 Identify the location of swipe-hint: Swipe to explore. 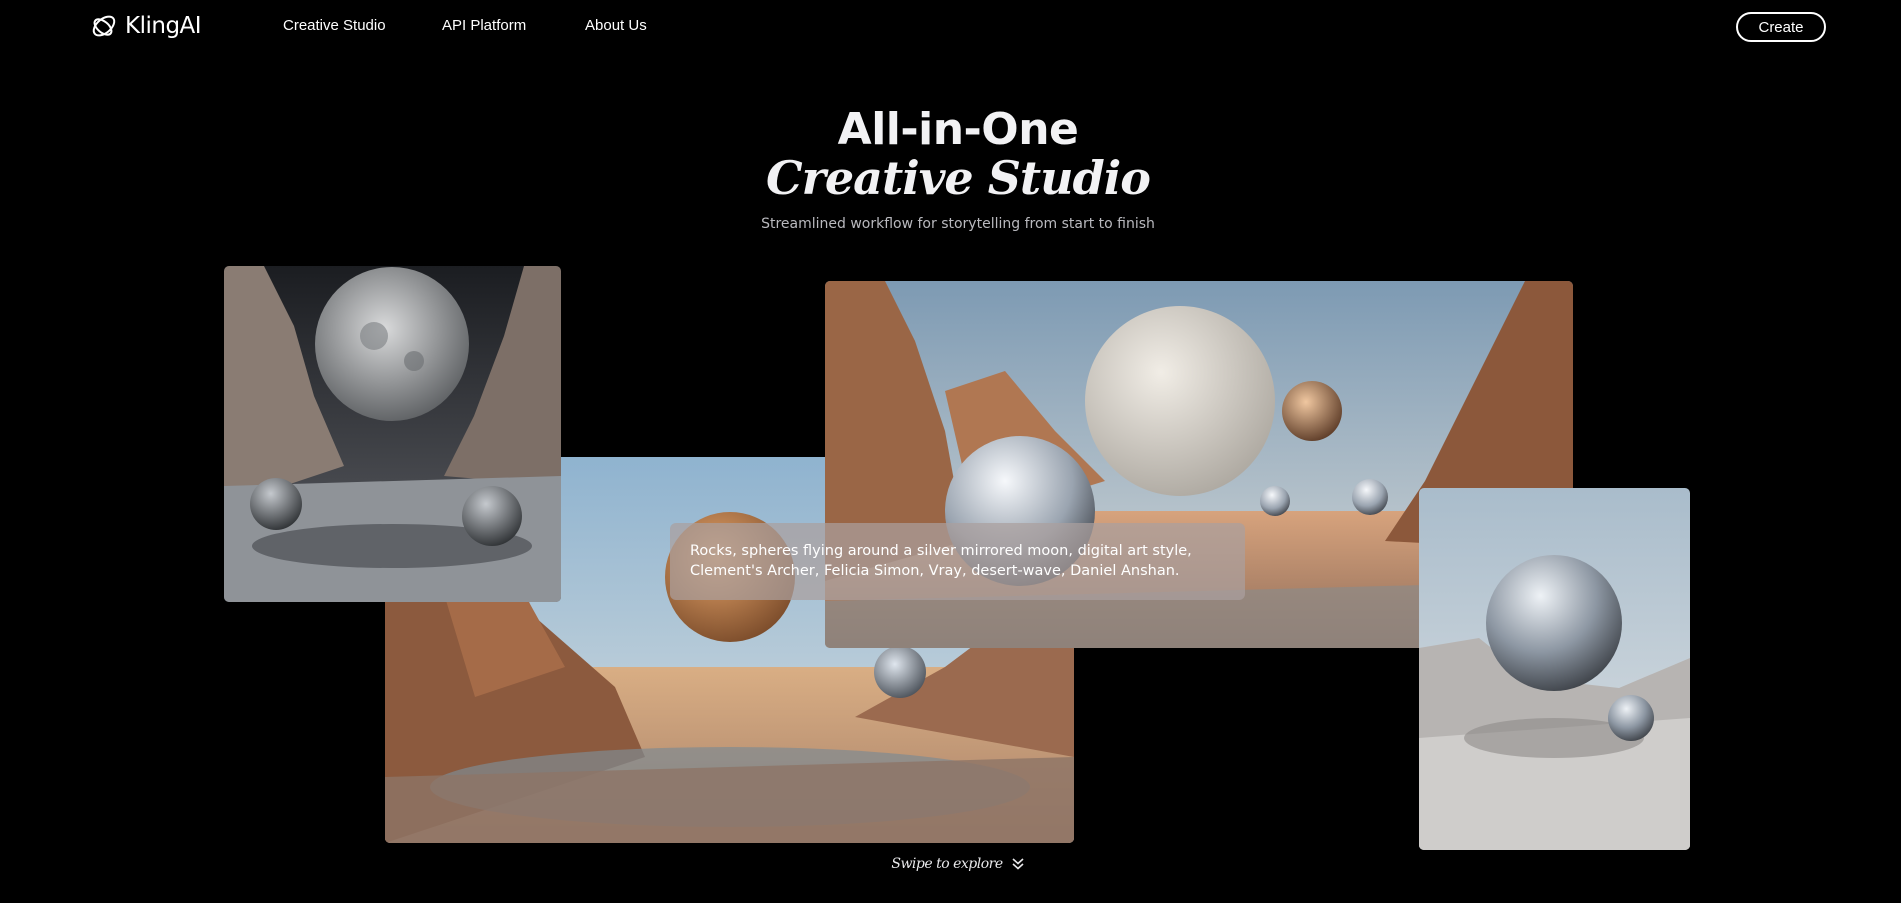
(950, 864).